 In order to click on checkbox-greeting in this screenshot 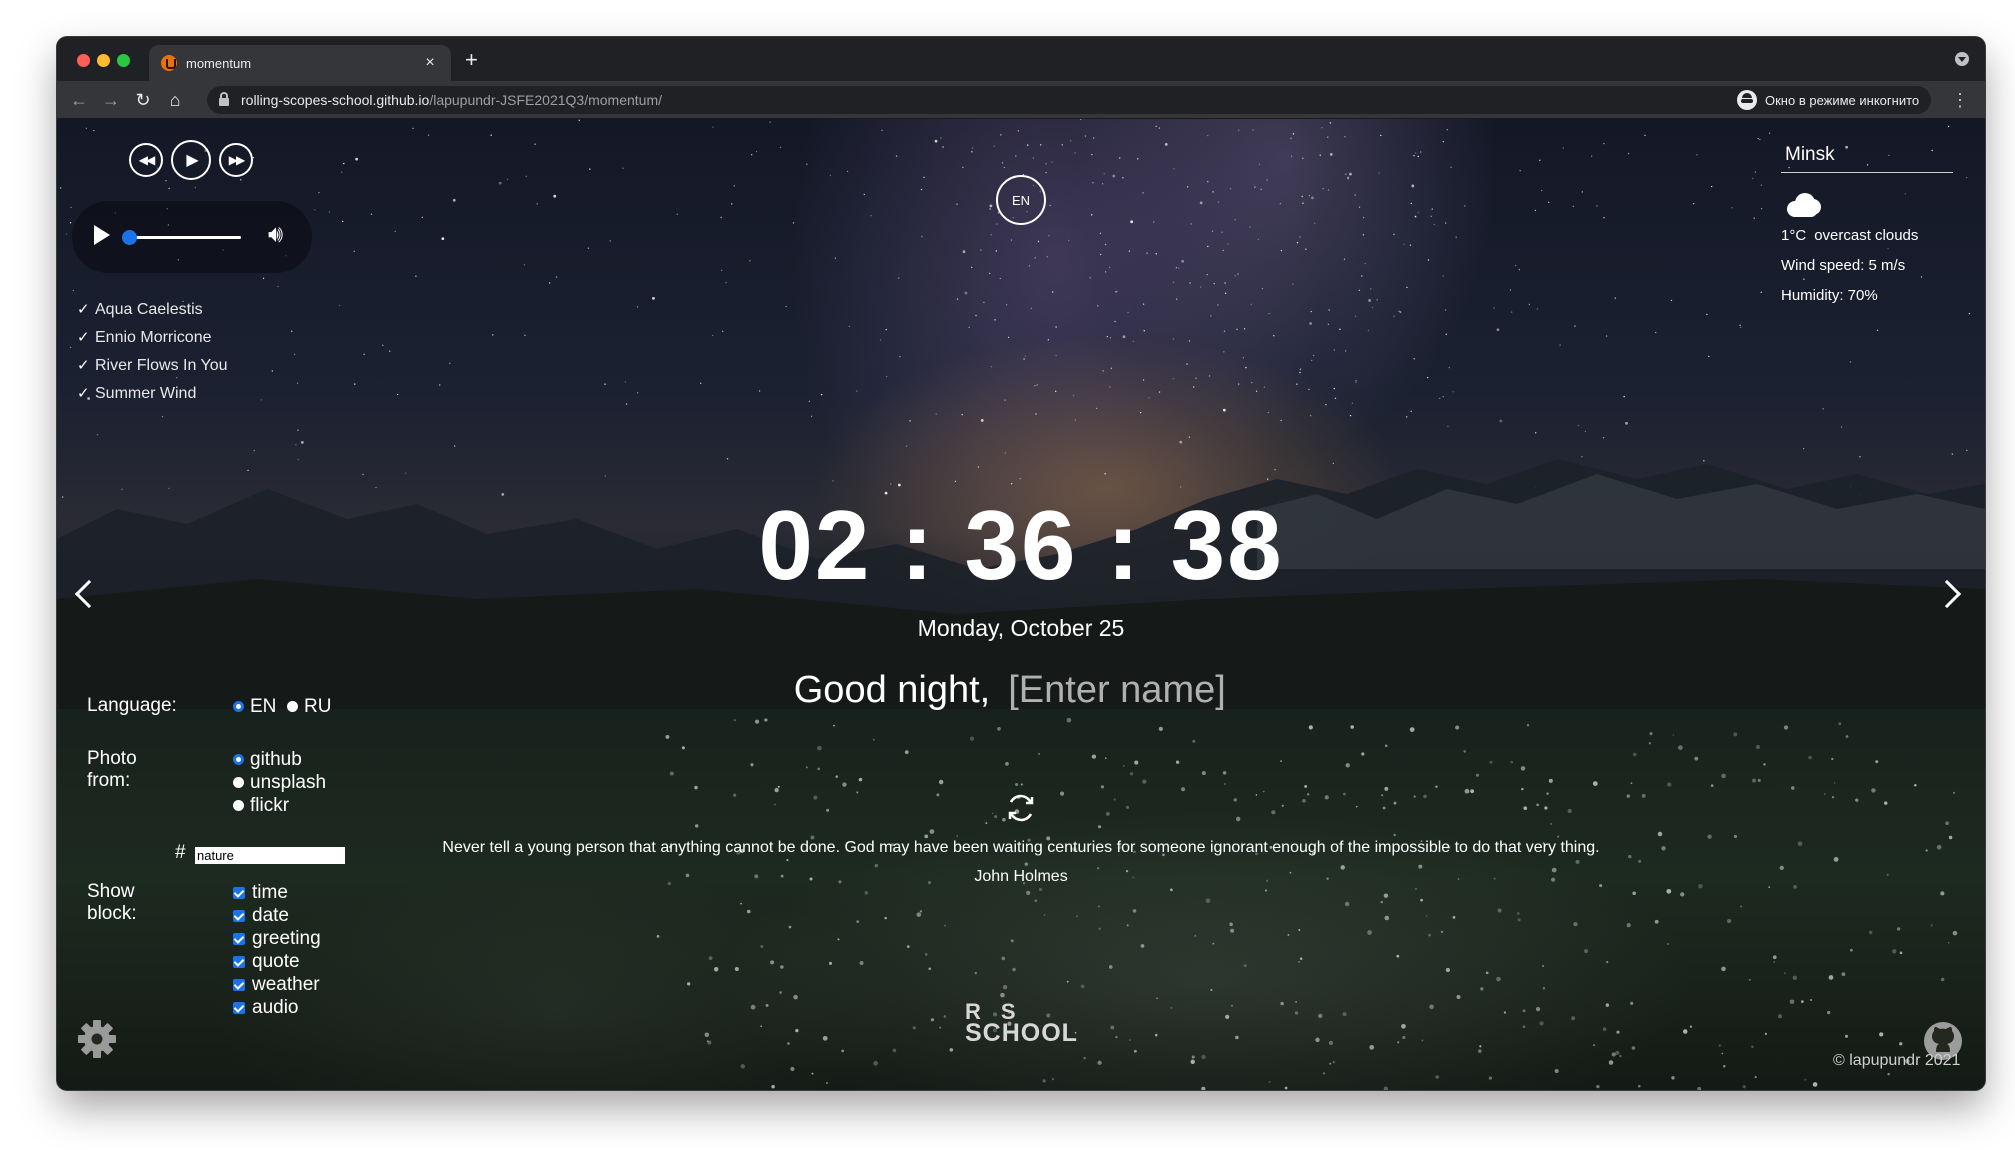, I will do `click(239, 938)`.